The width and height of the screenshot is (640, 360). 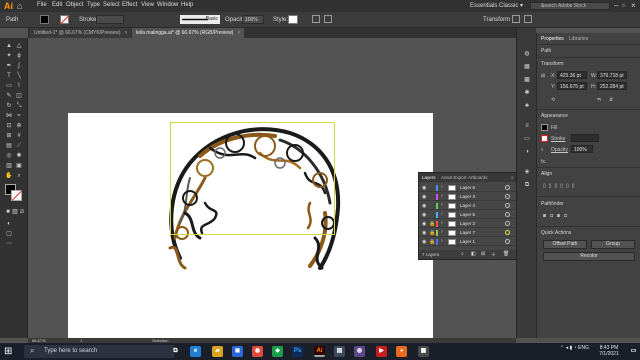 What do you see at coordinates (257, 351) in the screenshot?
I see `chrome-icon: ◉` at bounding box center [257, 351].